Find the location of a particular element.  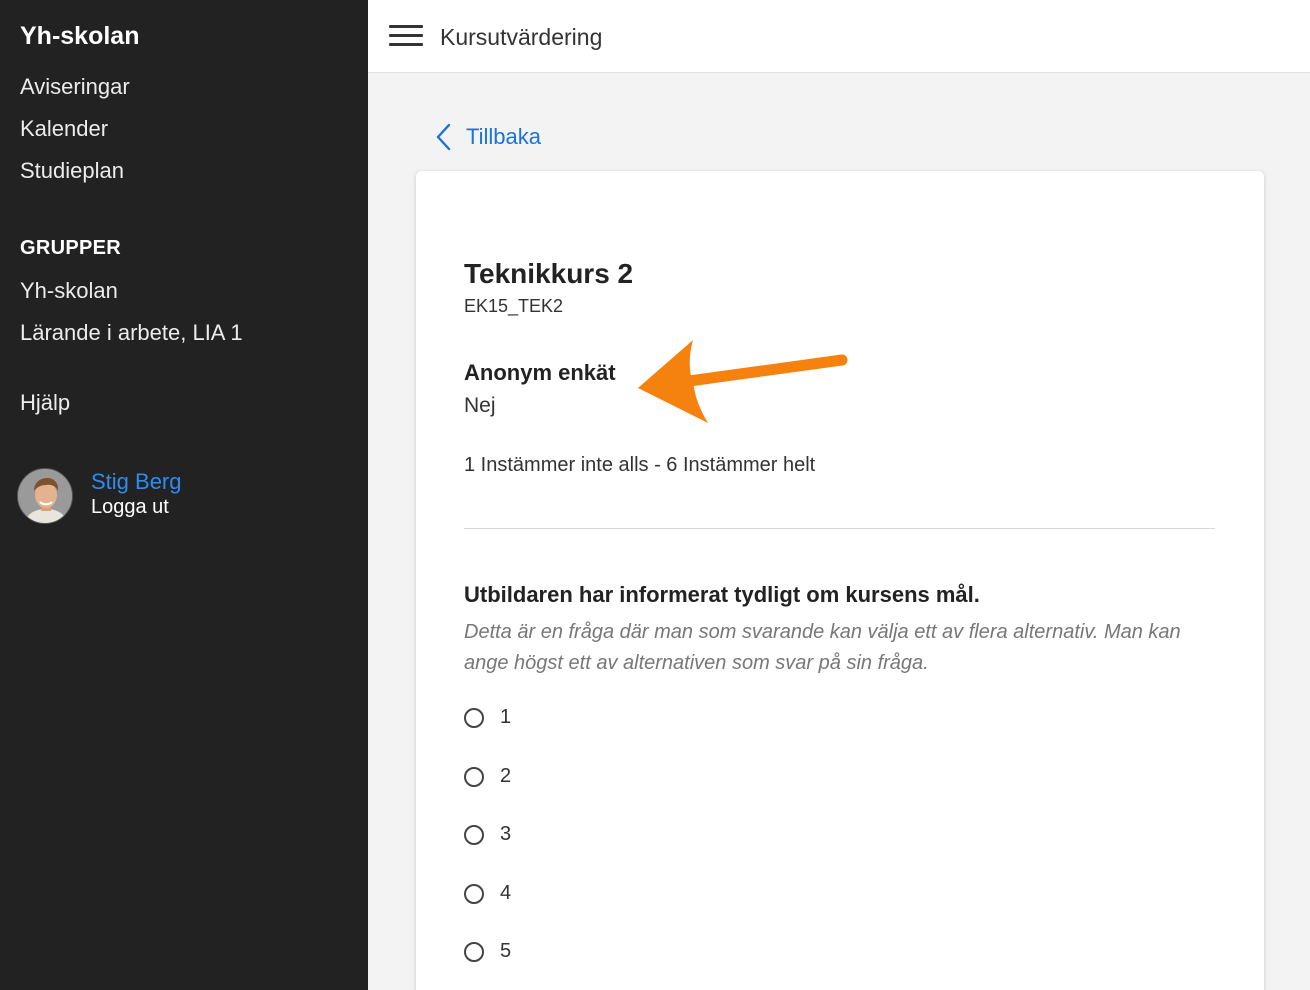

sidebar-item-group-lia: Lärande i arbete, LIA 1 is located at coordinates (131, 333).